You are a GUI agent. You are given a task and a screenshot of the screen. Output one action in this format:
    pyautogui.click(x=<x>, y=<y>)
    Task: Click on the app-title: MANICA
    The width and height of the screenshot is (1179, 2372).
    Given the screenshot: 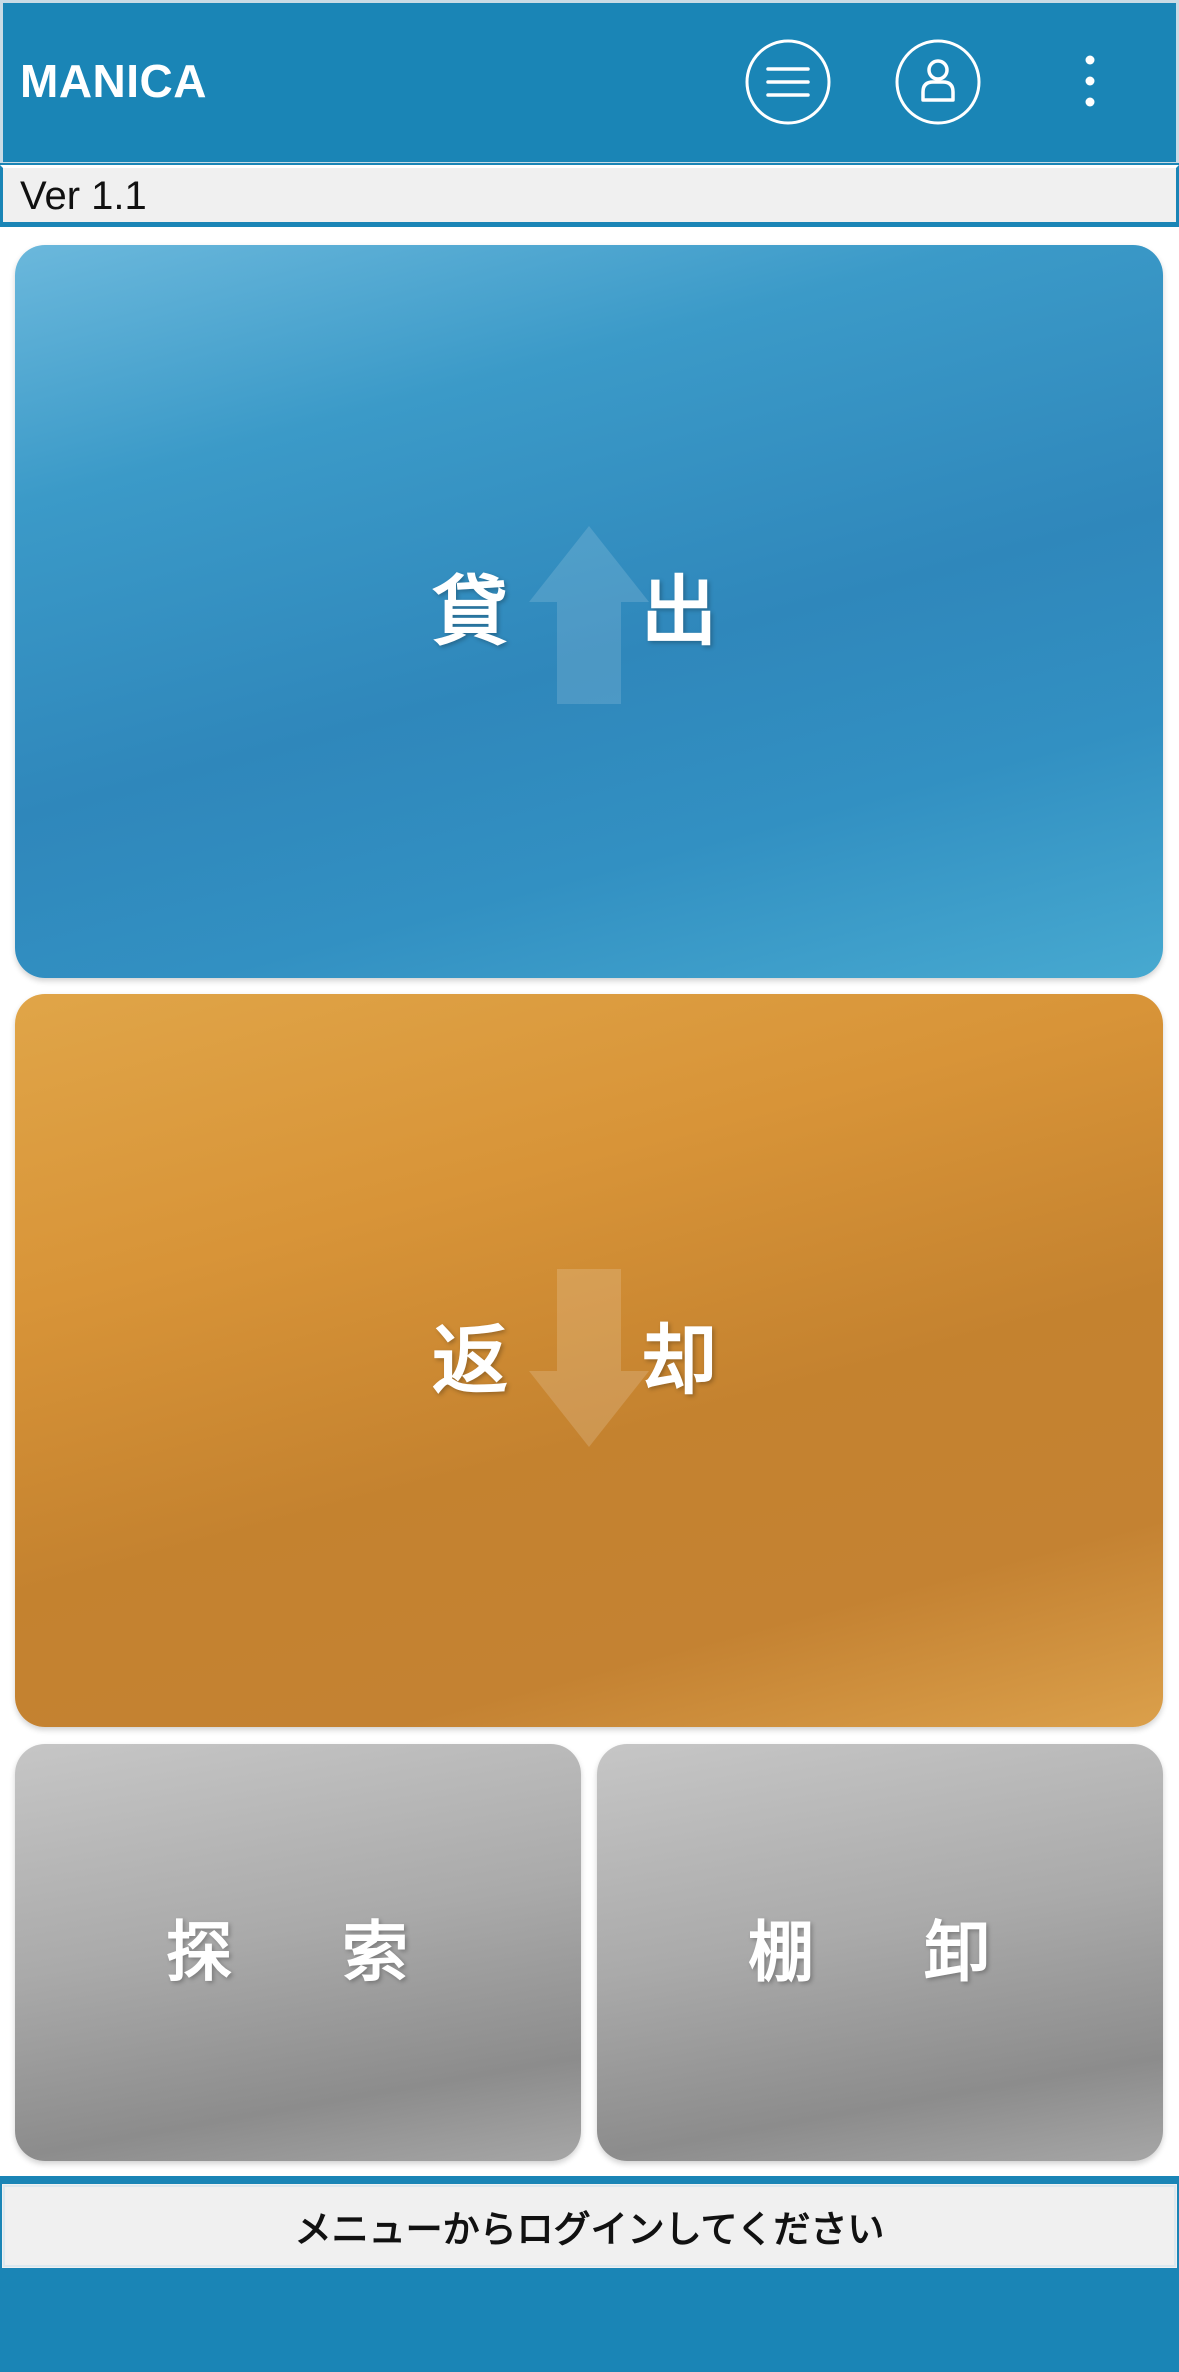 What is the action you would take?
    pyautogui.click(x=113, y=81)
    